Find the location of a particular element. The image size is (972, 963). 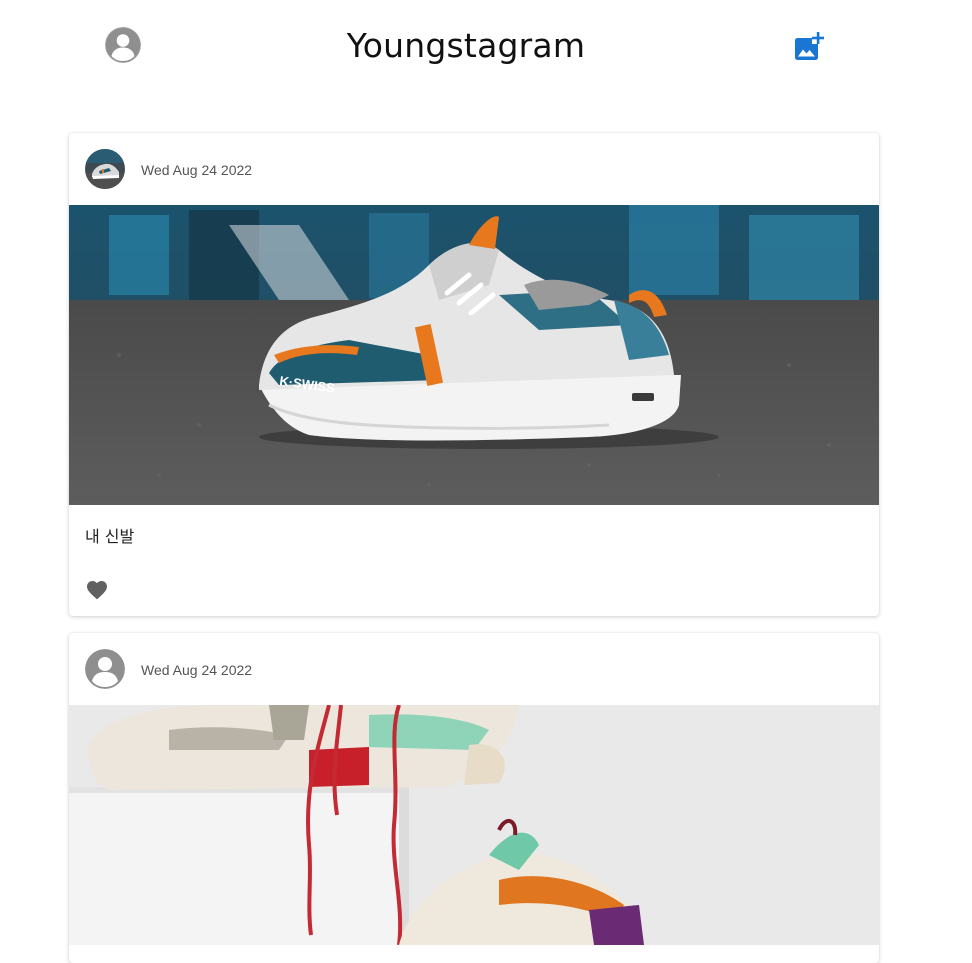

add-photo-icon is located at coordinates (809, 46).